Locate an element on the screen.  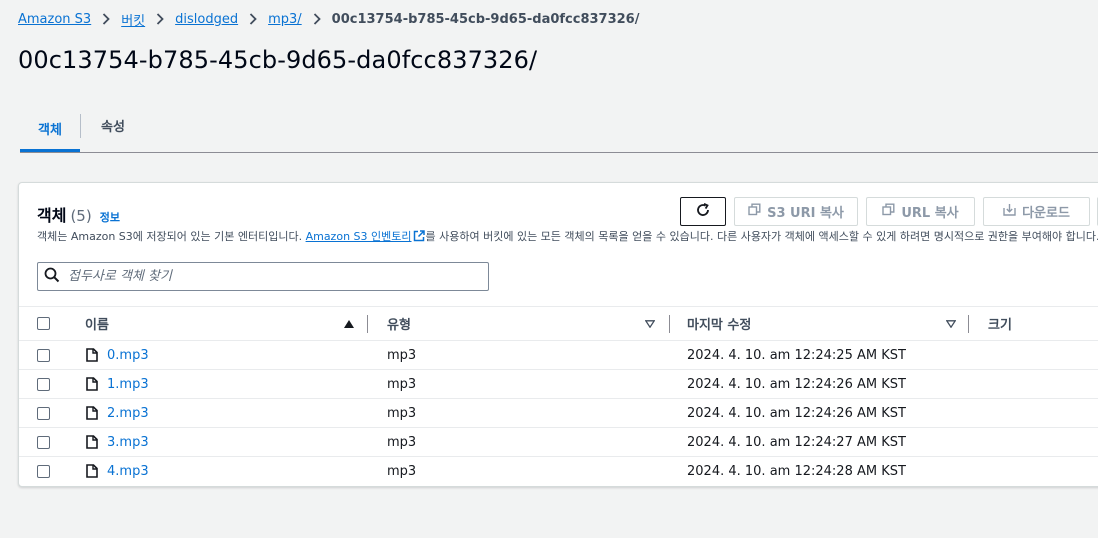
copy-s3-uri-label: S3 URI 복사 is located at coordinates (805, 213).